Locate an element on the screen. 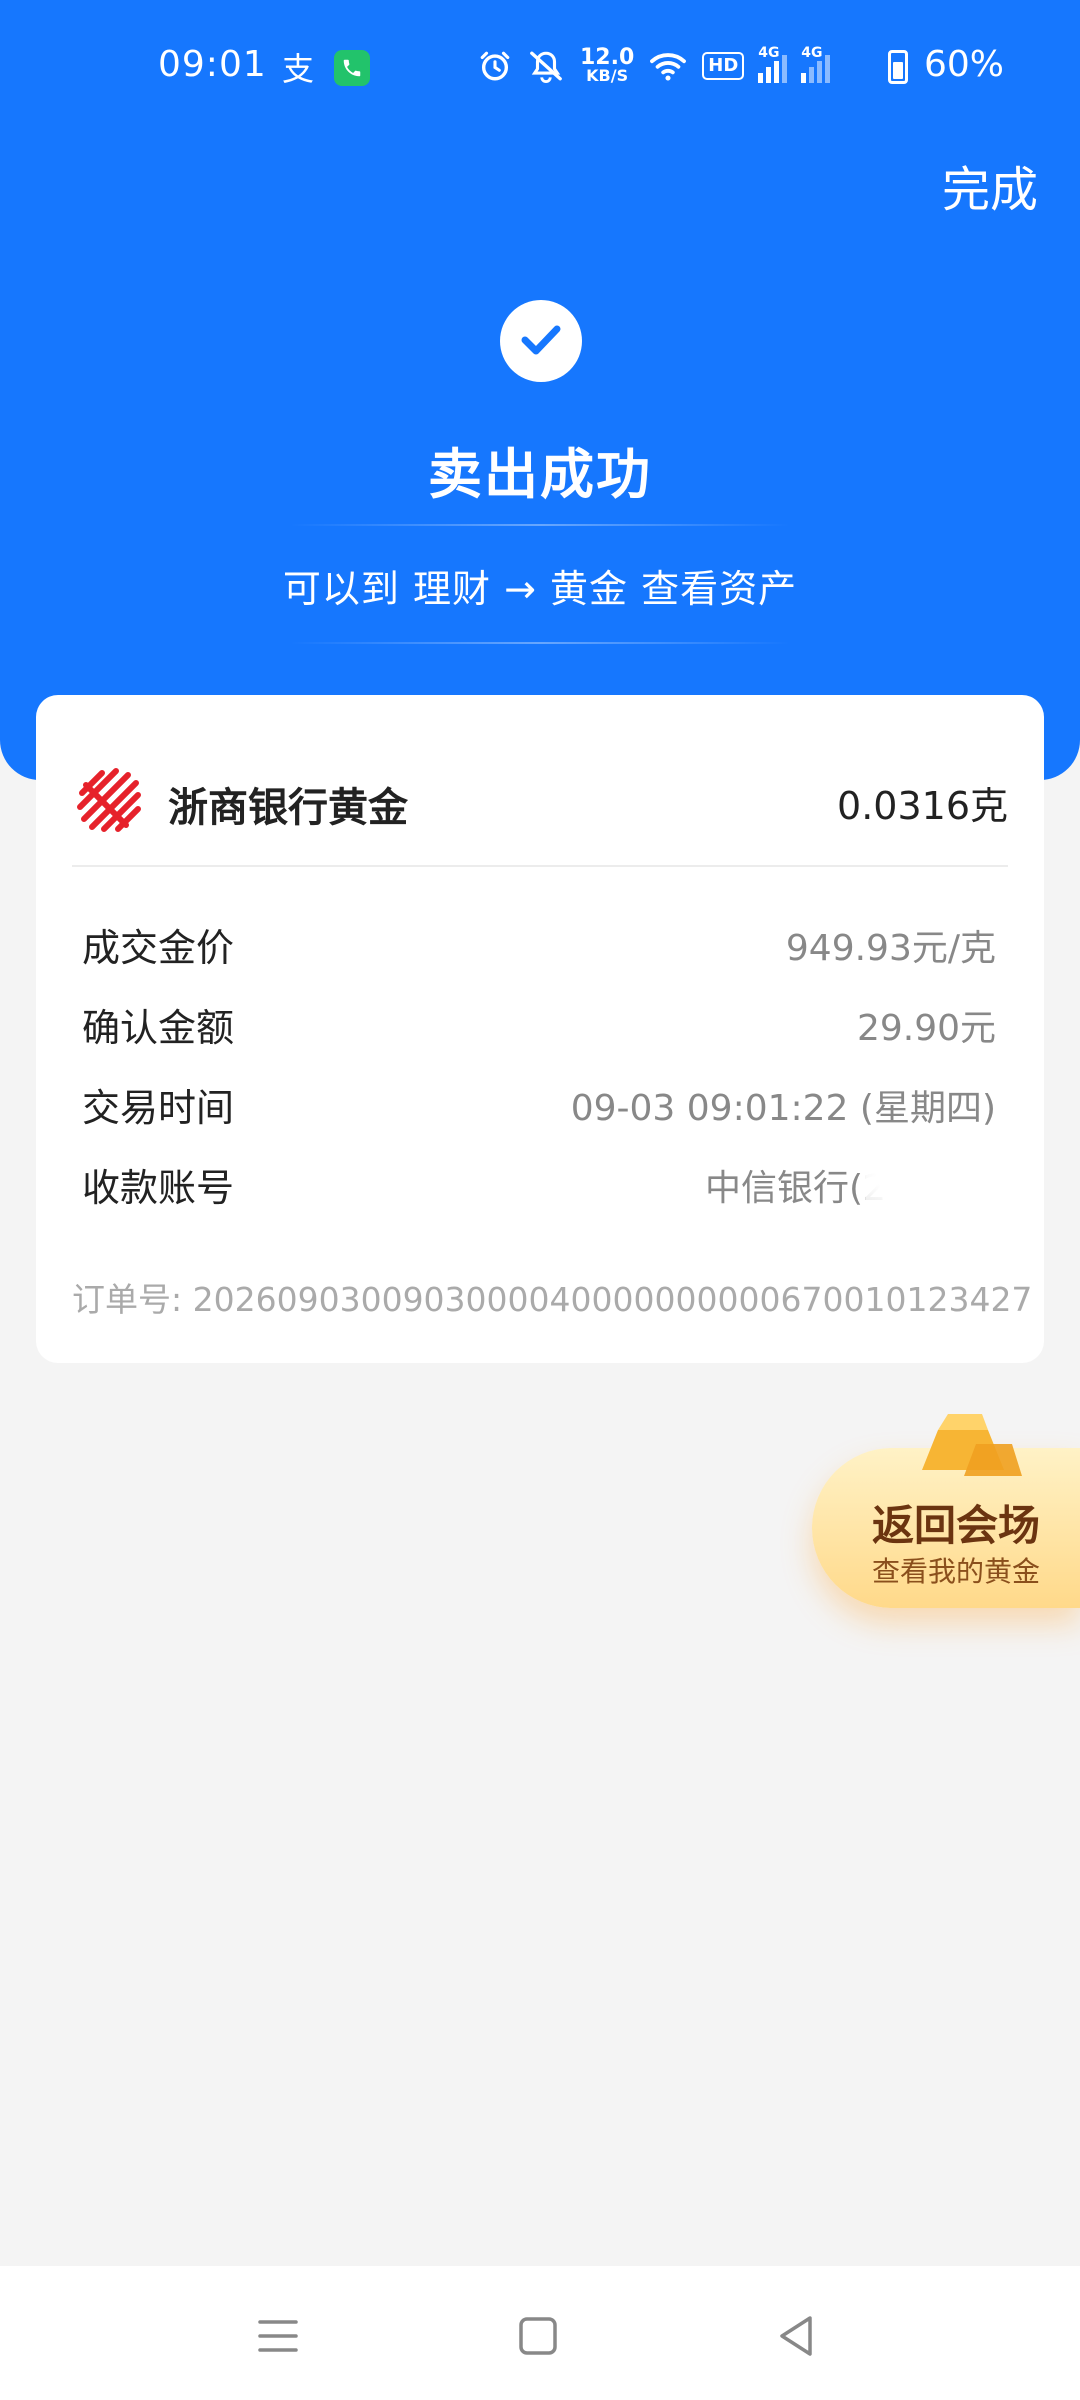 The height and width of the screenshot is (2400, 1080). detail-value: 中信银行(2 is located at coordinates (795, 1188).